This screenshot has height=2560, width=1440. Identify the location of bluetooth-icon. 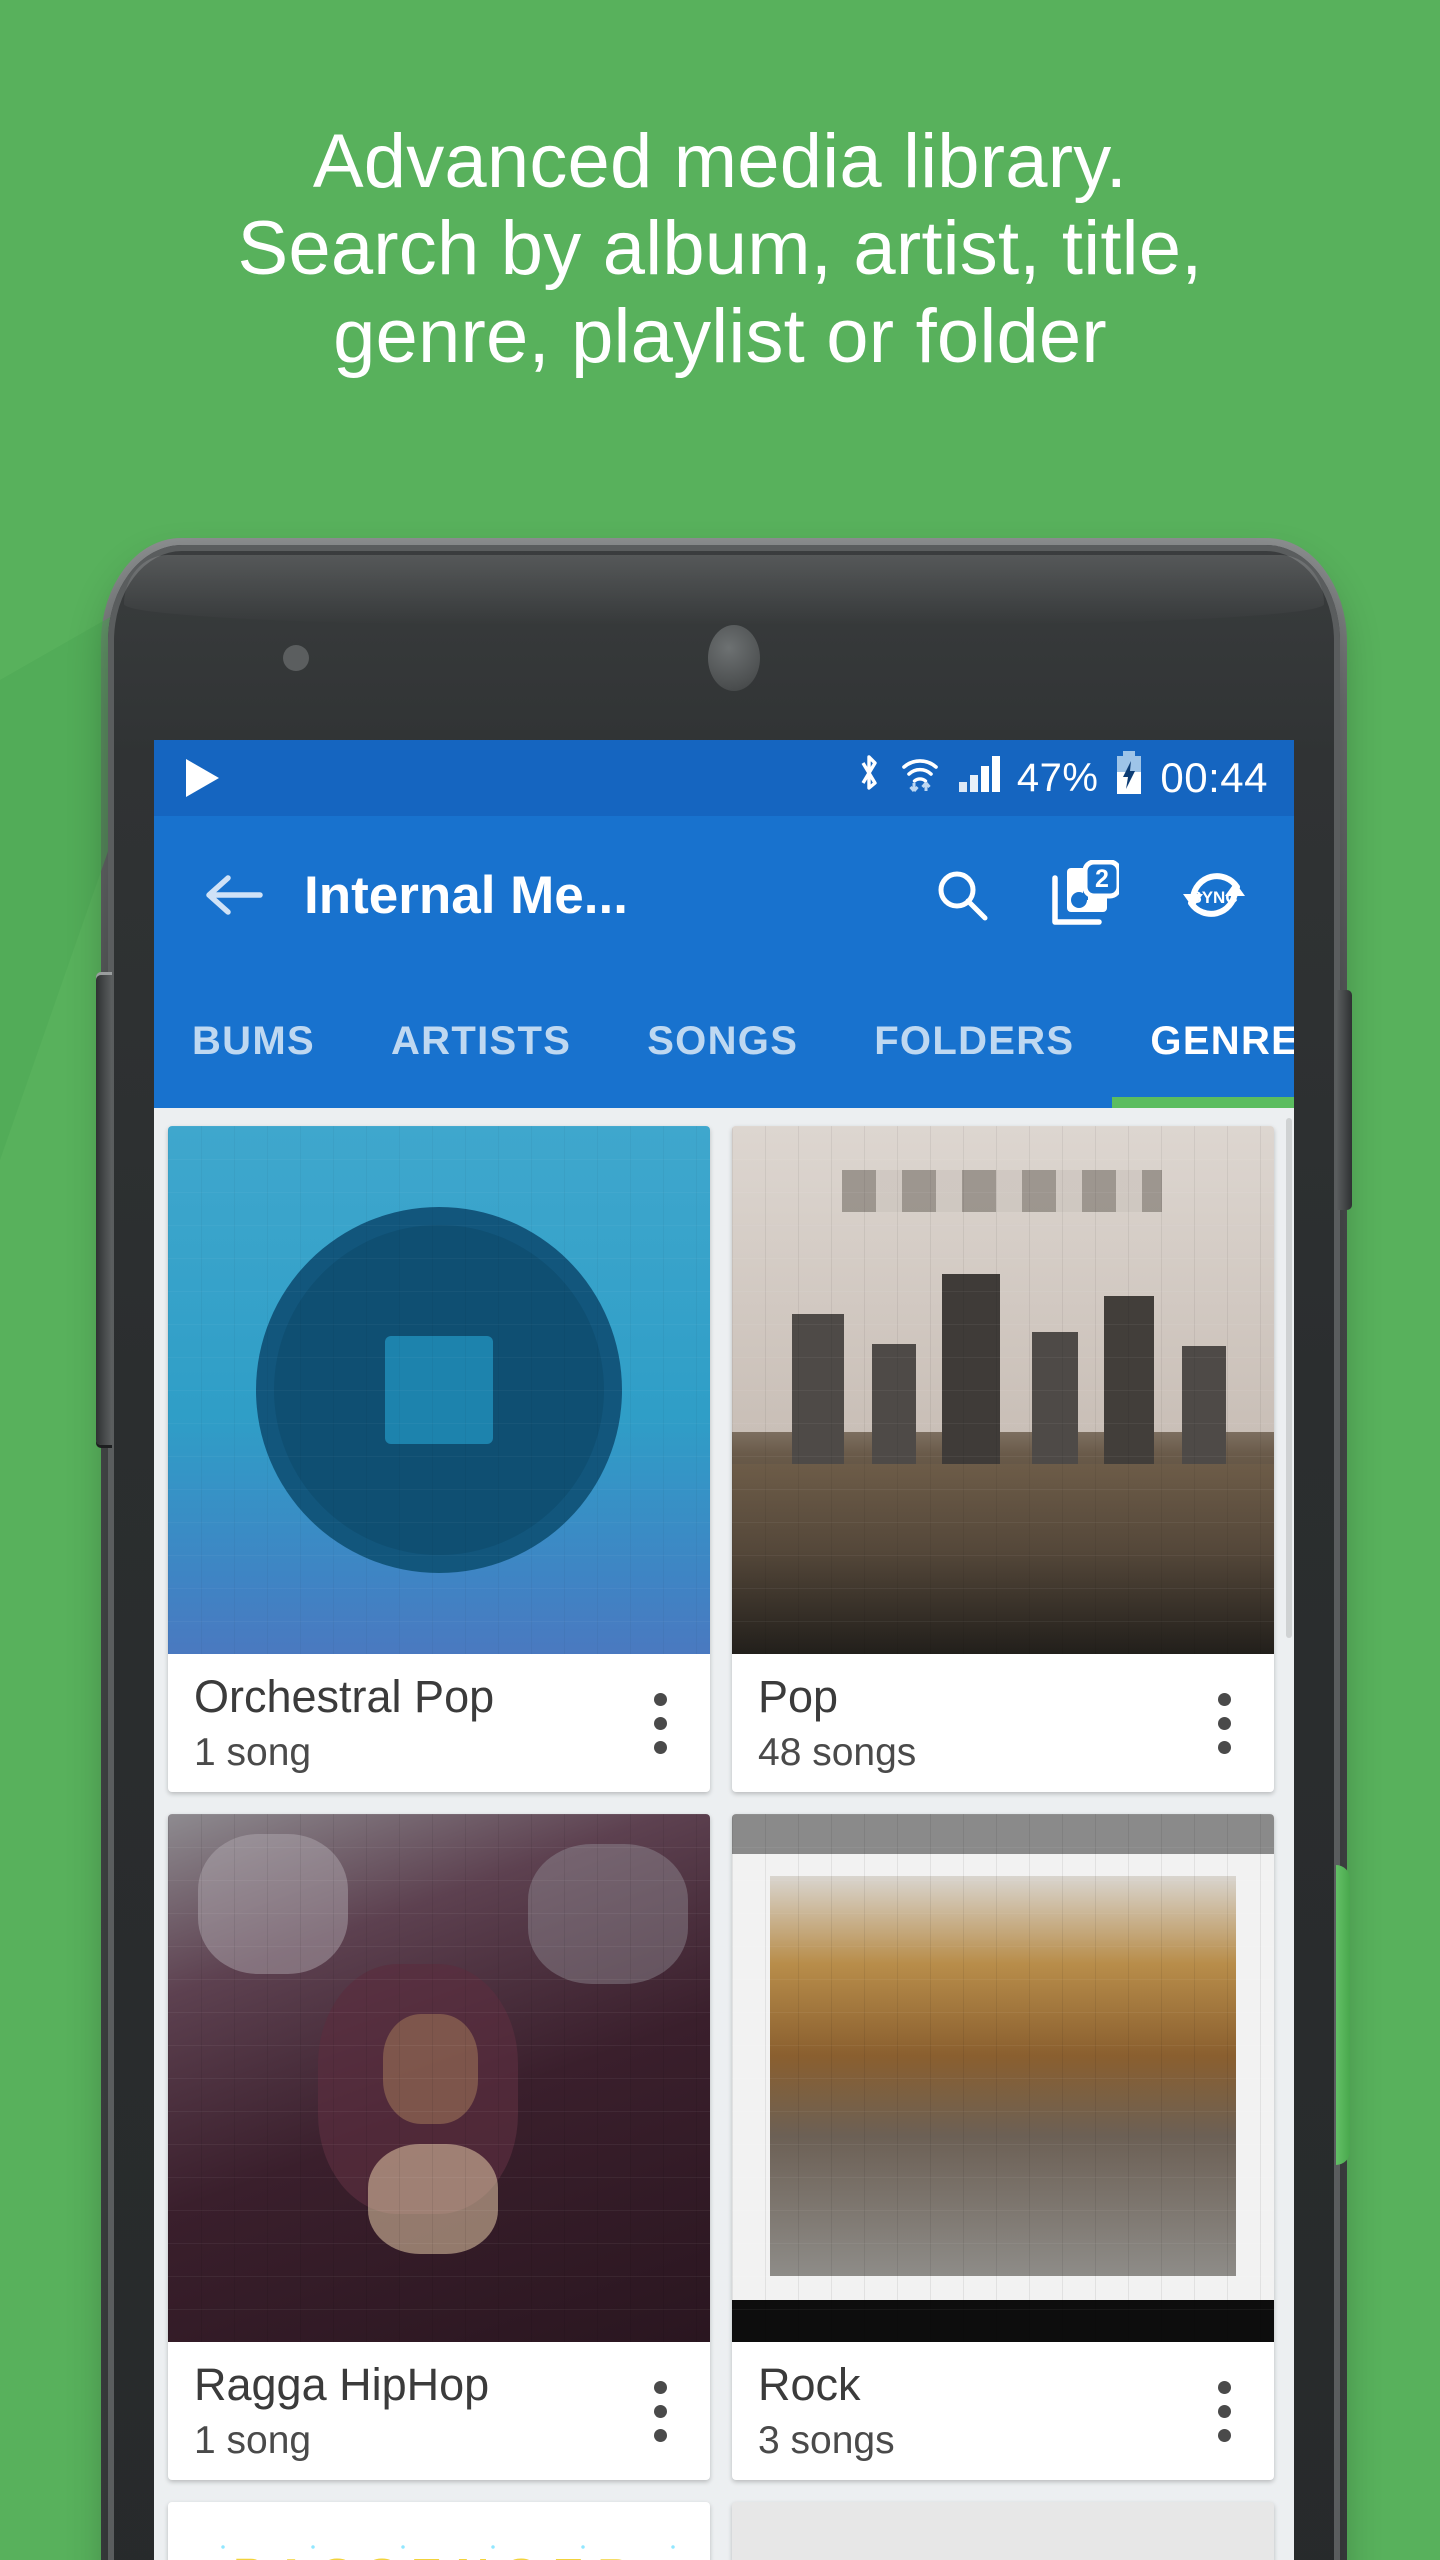
(869, 778).